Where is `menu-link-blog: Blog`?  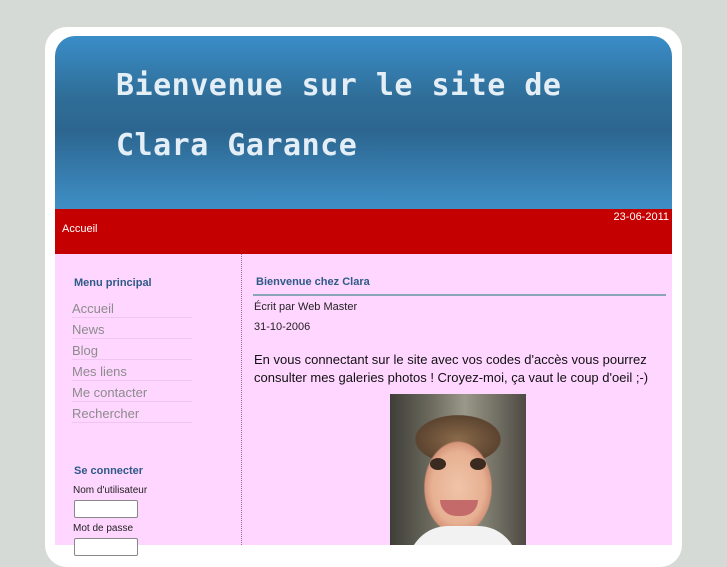 menu-link-blog: Blog is located at coordinates (85, 350).